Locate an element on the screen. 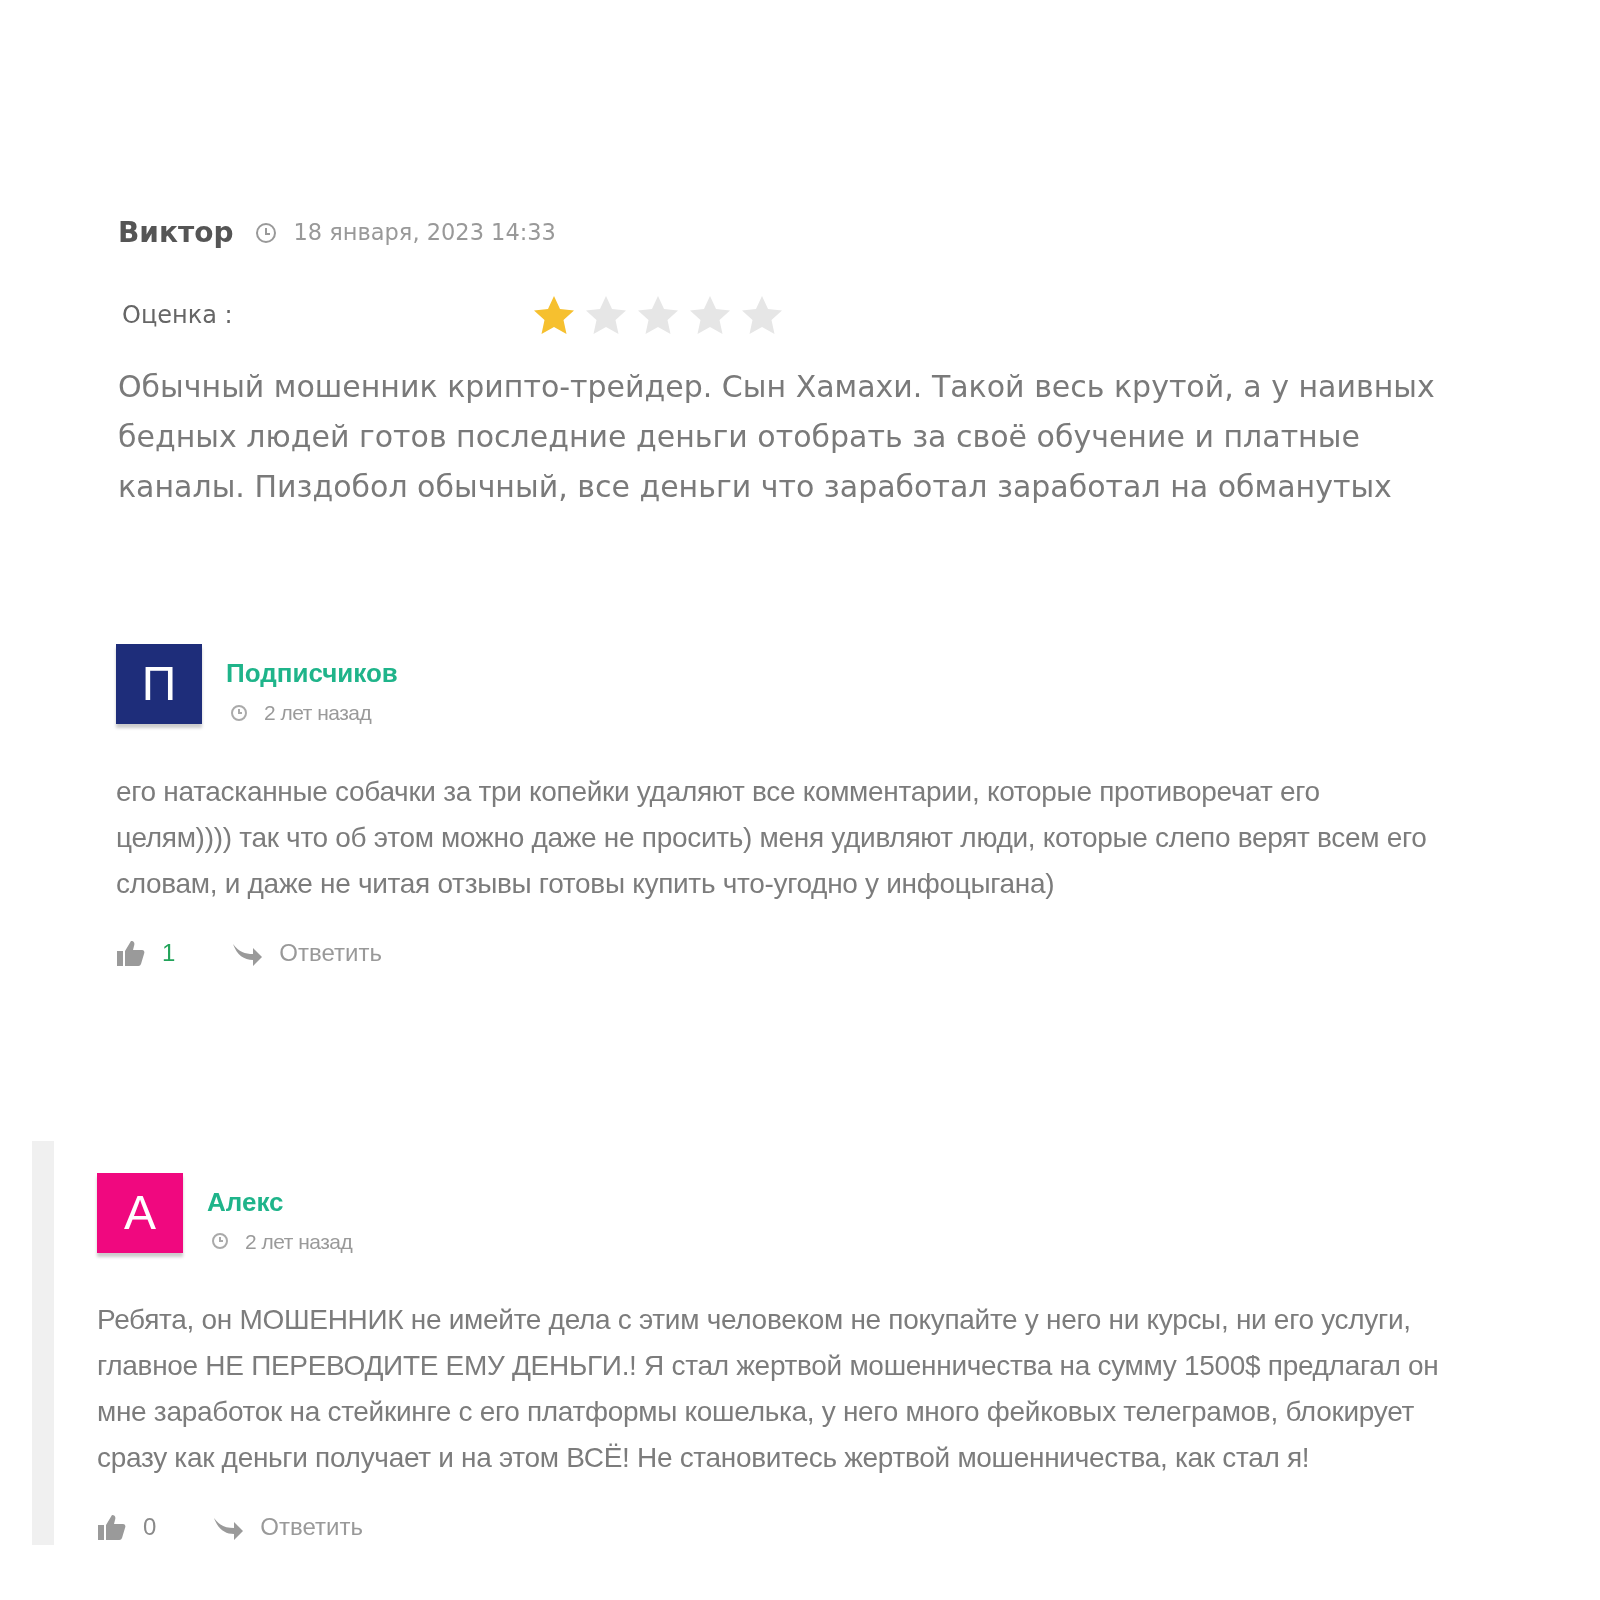 This screenshot has width=1600, height=1600. commenter-name: Подписчиков is located at coordinates (312, 673).